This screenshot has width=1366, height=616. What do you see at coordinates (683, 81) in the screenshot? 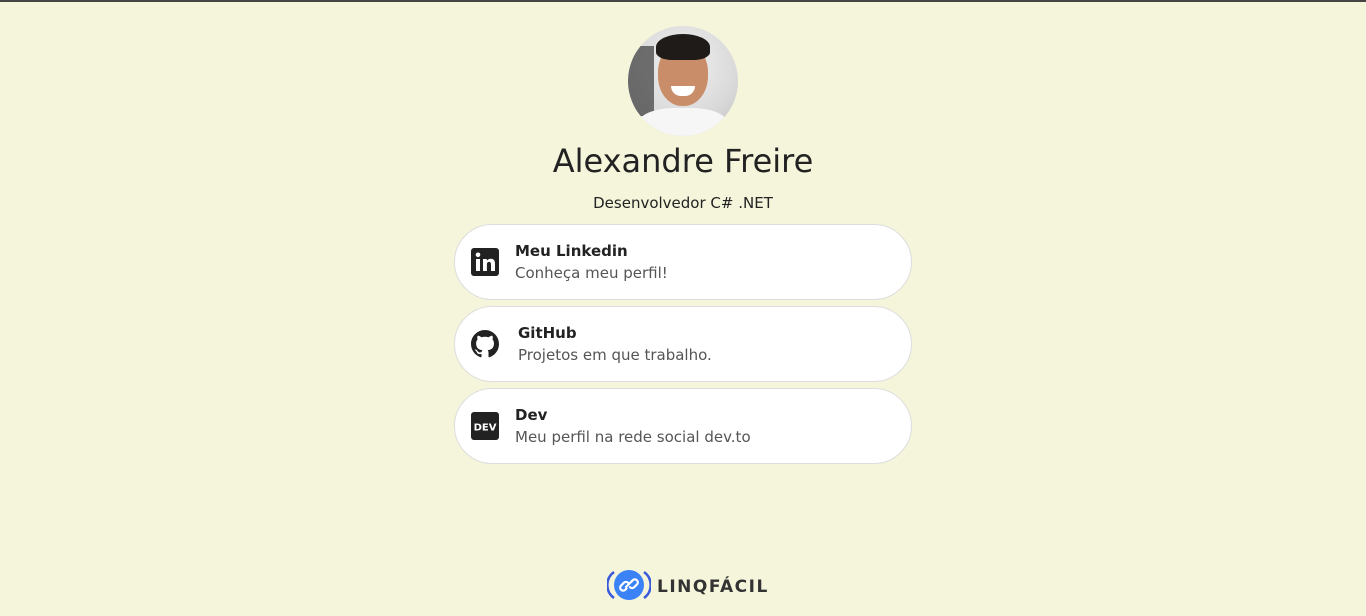
I see `avatar` at bounding box center [683, 81].